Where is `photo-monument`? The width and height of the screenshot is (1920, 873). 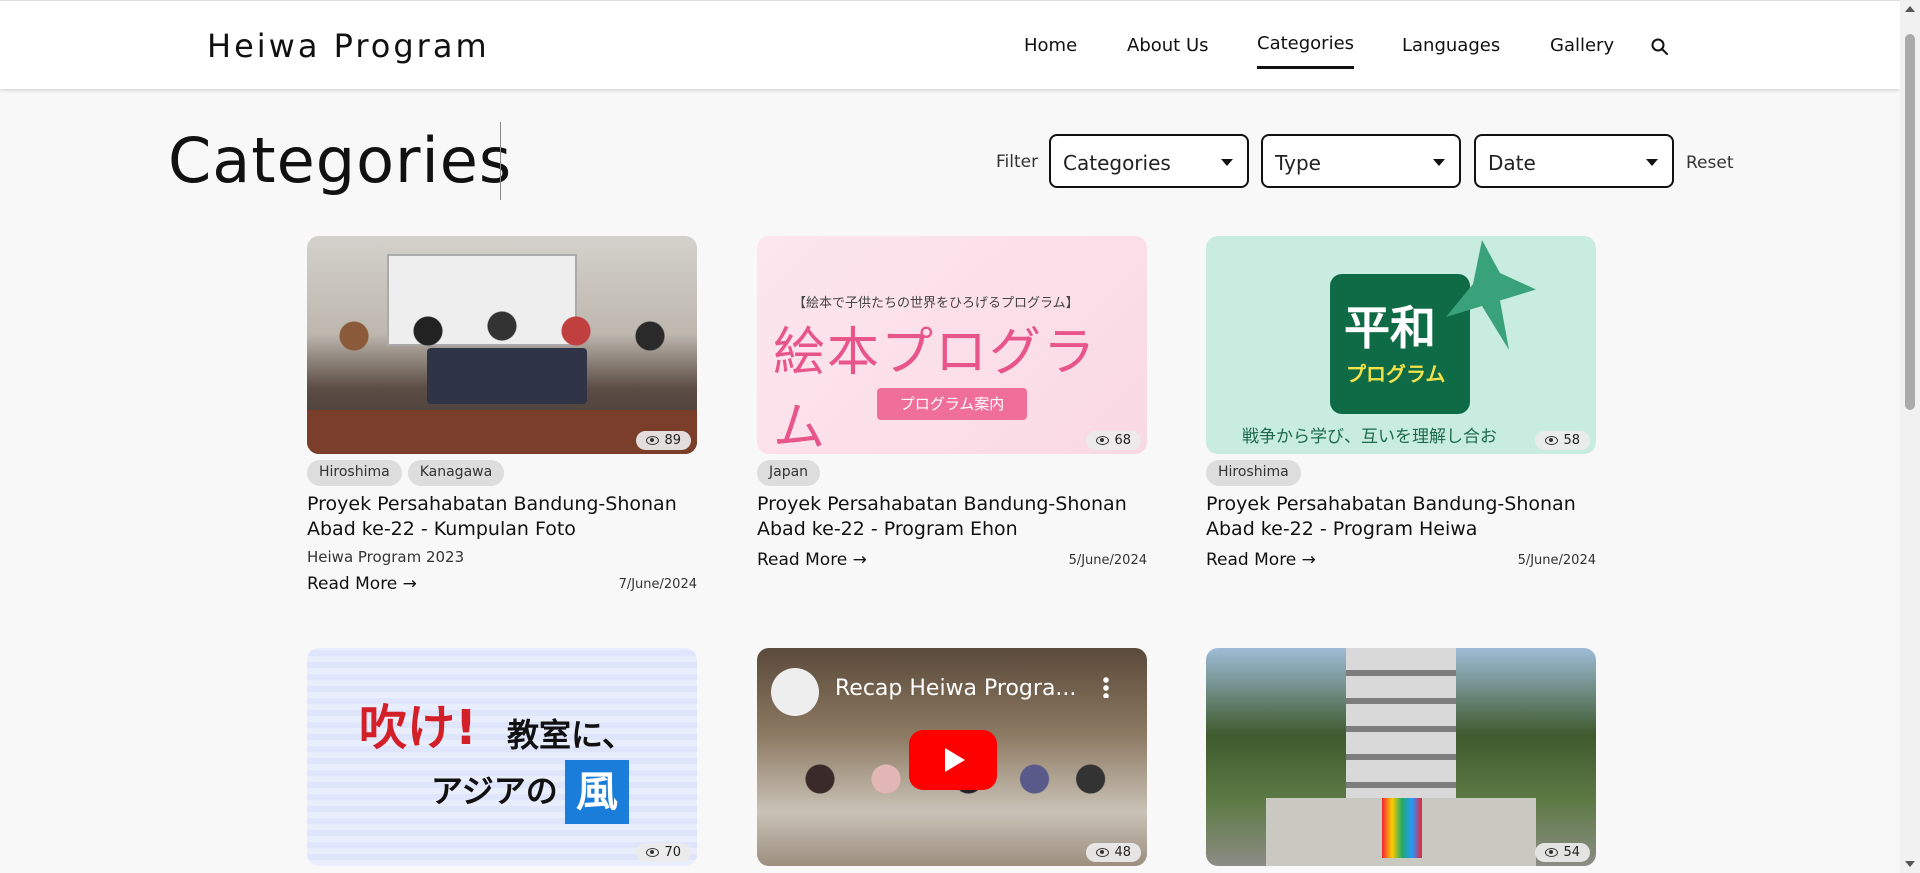
photo-monument is located at coordinates (1401, 728).